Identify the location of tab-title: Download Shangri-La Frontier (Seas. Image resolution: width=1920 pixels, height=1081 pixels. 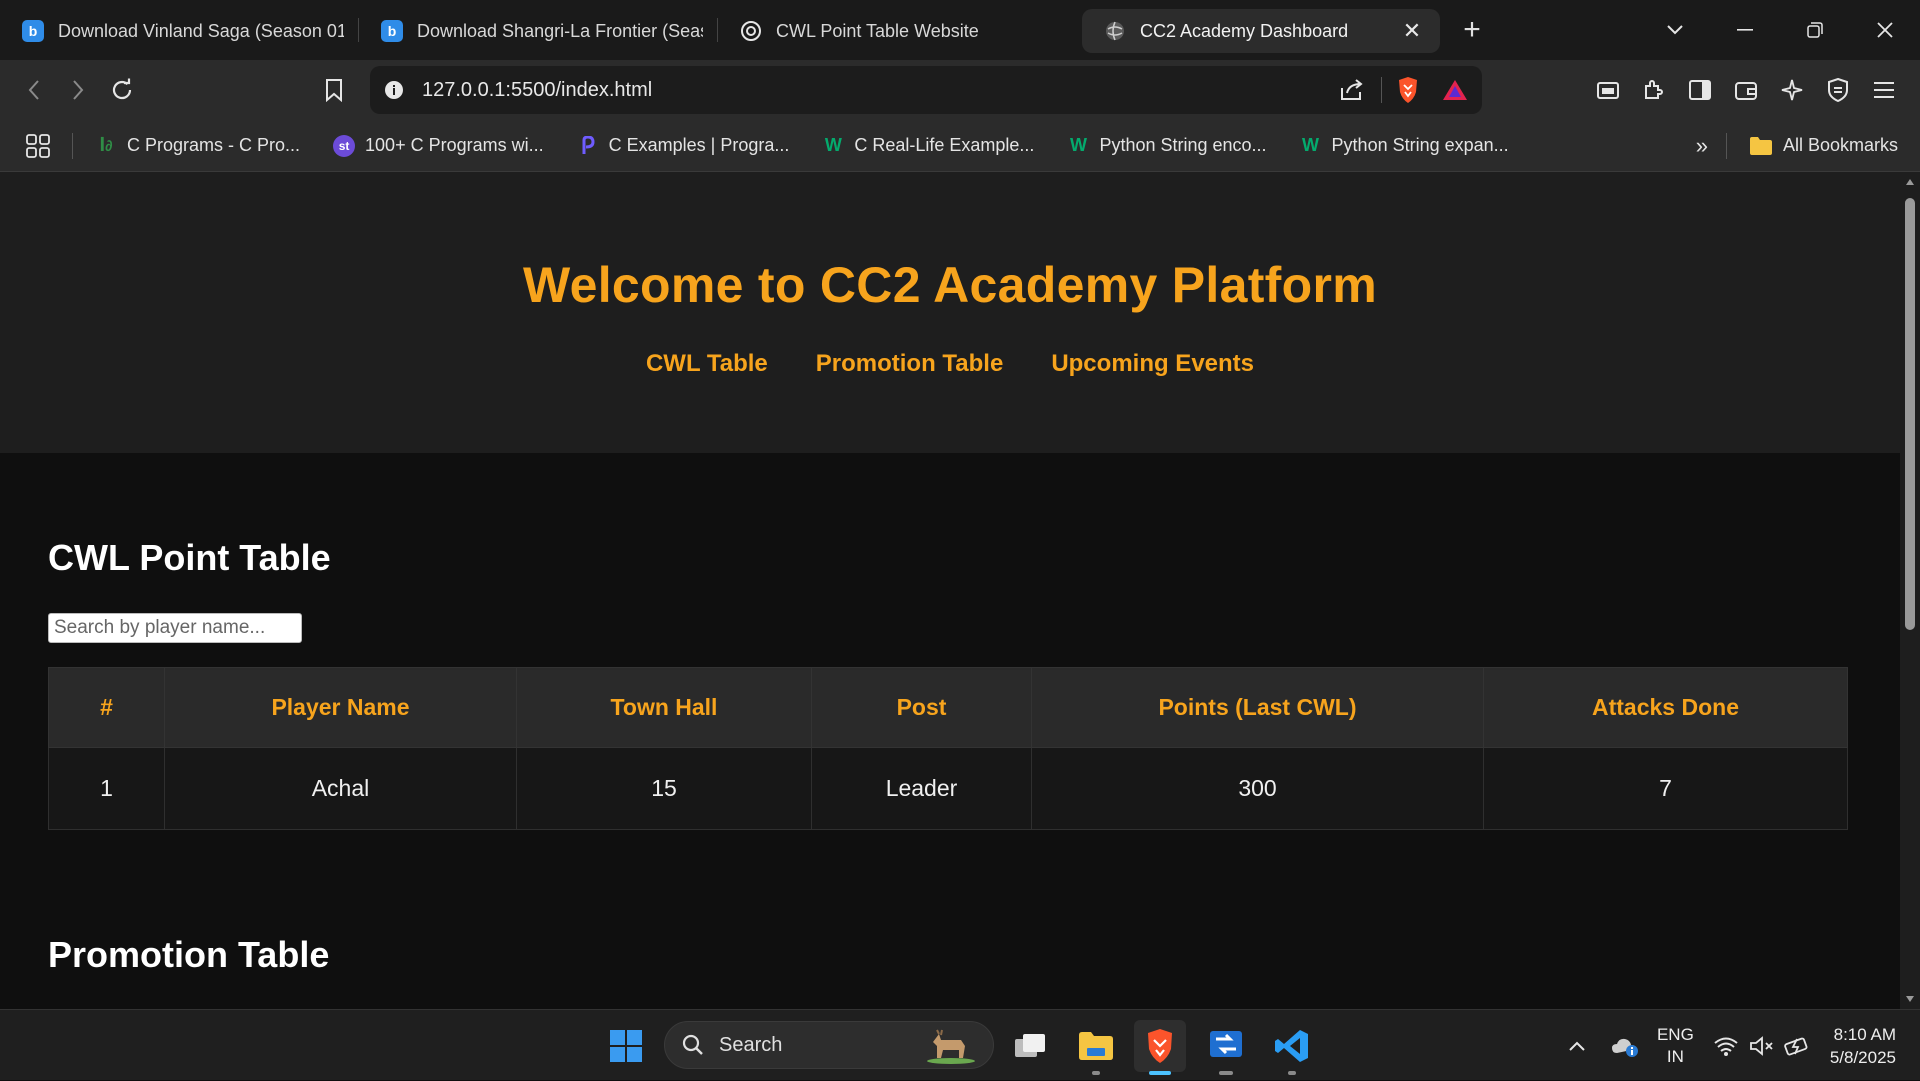
(560, 30).